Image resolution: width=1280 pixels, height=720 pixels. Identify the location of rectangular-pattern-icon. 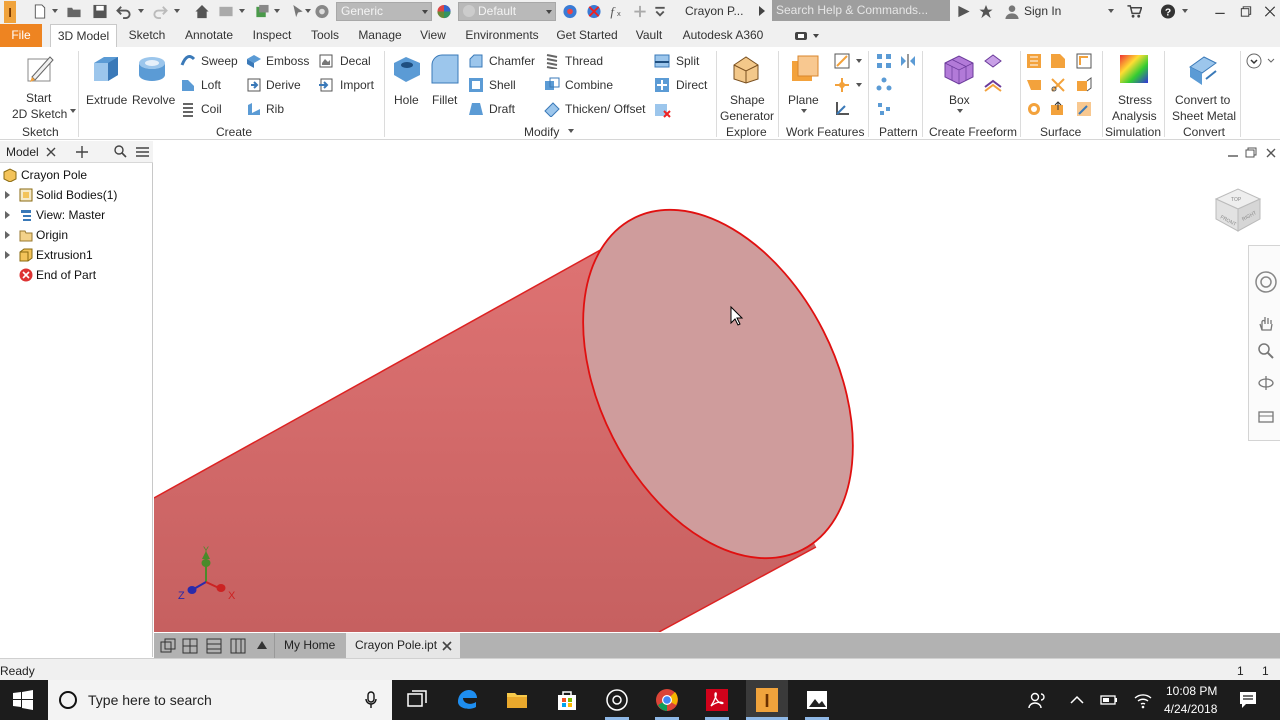
(884, 61).